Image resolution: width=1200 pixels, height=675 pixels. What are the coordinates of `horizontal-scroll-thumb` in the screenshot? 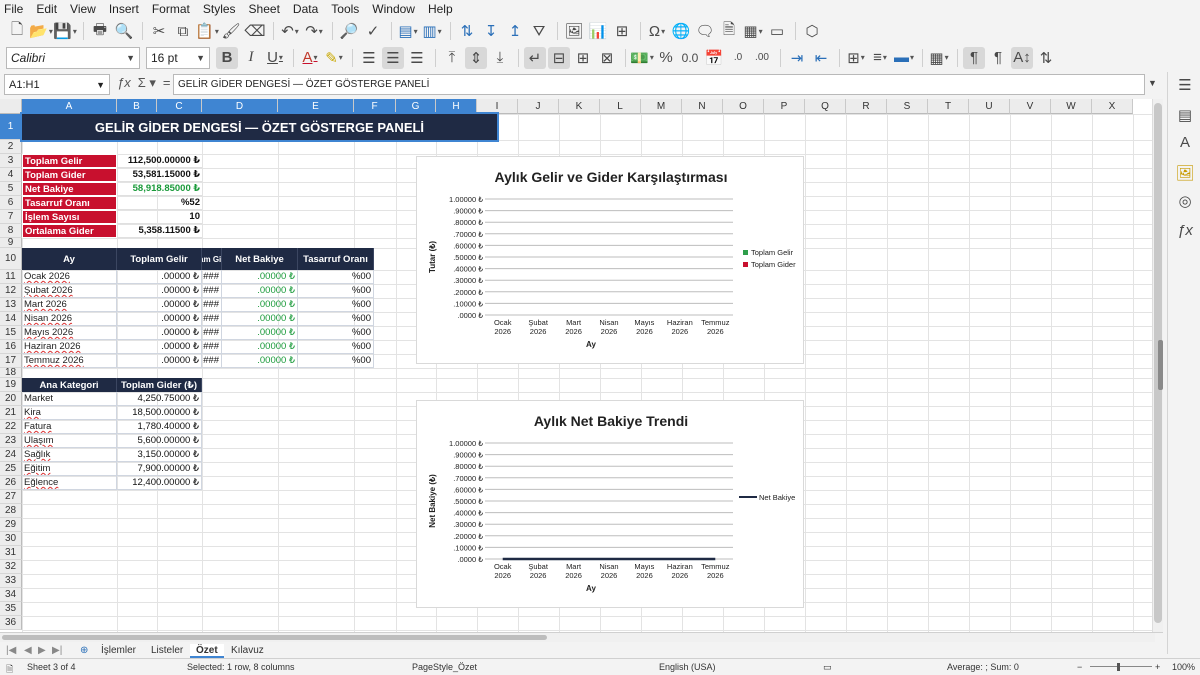 It's located at (274, 637).